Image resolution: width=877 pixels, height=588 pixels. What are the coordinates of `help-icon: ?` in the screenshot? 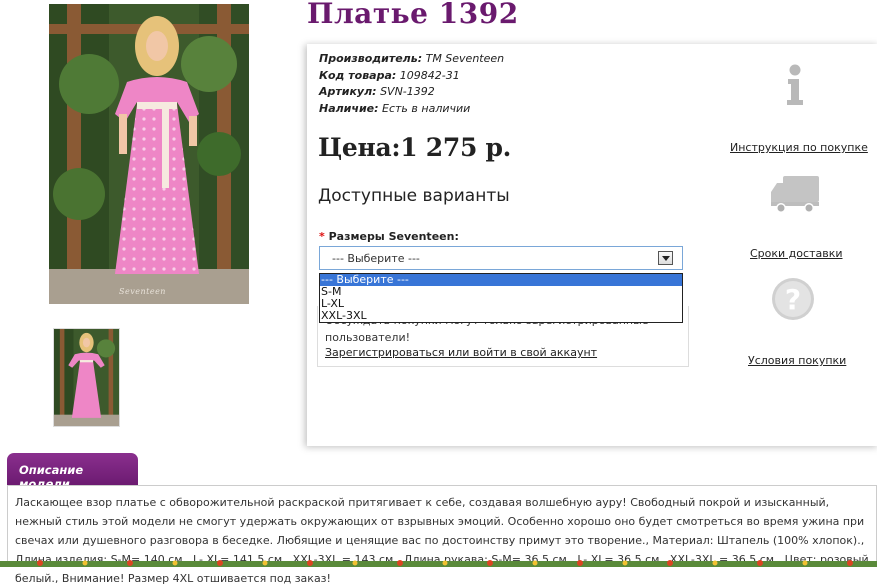 It's located at (793, 299).